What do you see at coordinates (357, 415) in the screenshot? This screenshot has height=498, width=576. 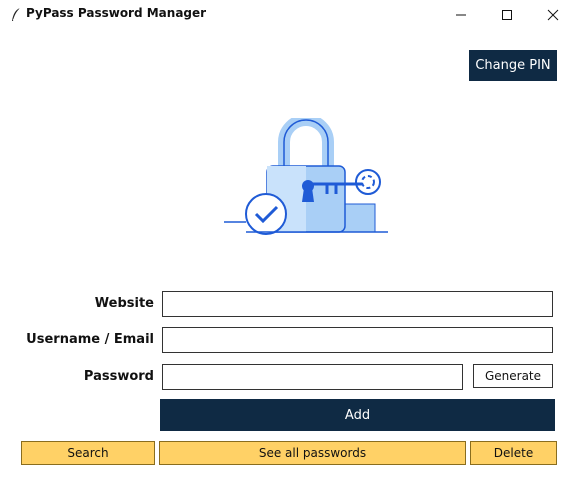 I see `add-button: Add` at bounding box center [357, 415].